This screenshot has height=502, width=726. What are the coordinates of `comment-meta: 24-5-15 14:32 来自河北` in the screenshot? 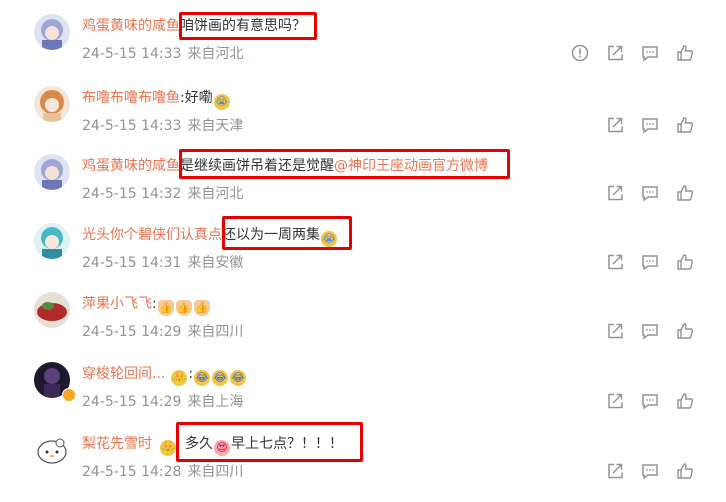 It's located at (162, 194).